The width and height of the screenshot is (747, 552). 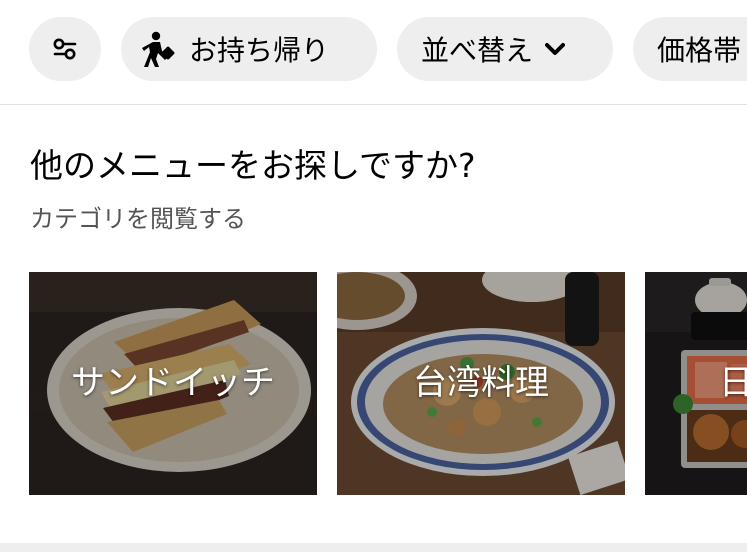 I want to click on sort-label: 並べ替え, so click(x=477, y=50).